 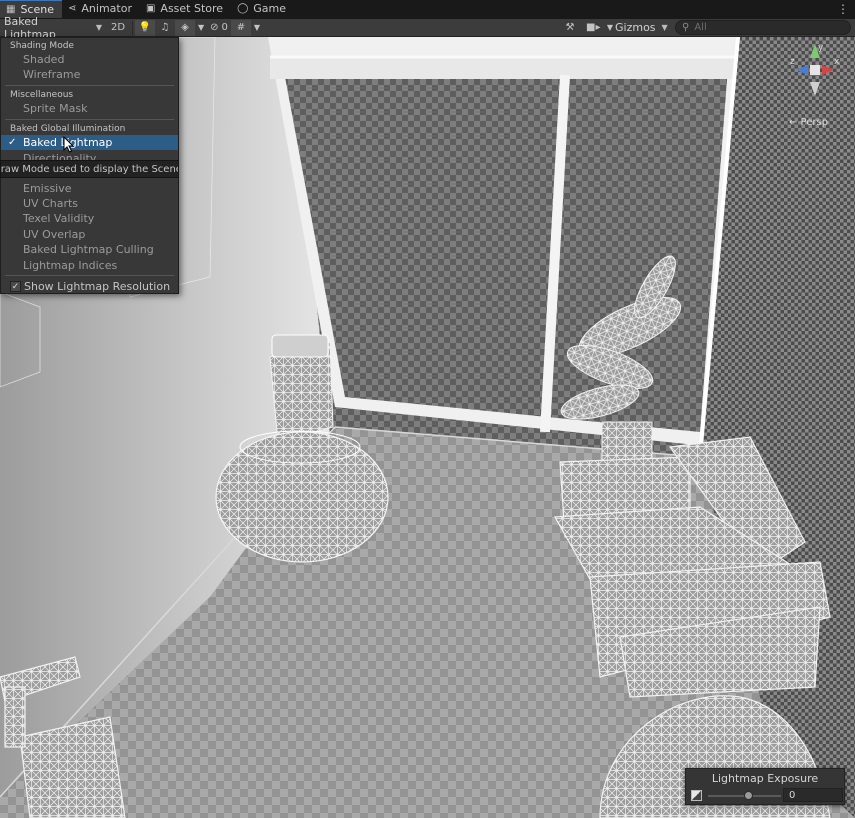 I want to click on menu-item-directionality: Directionality, so click(x=89, y=155).